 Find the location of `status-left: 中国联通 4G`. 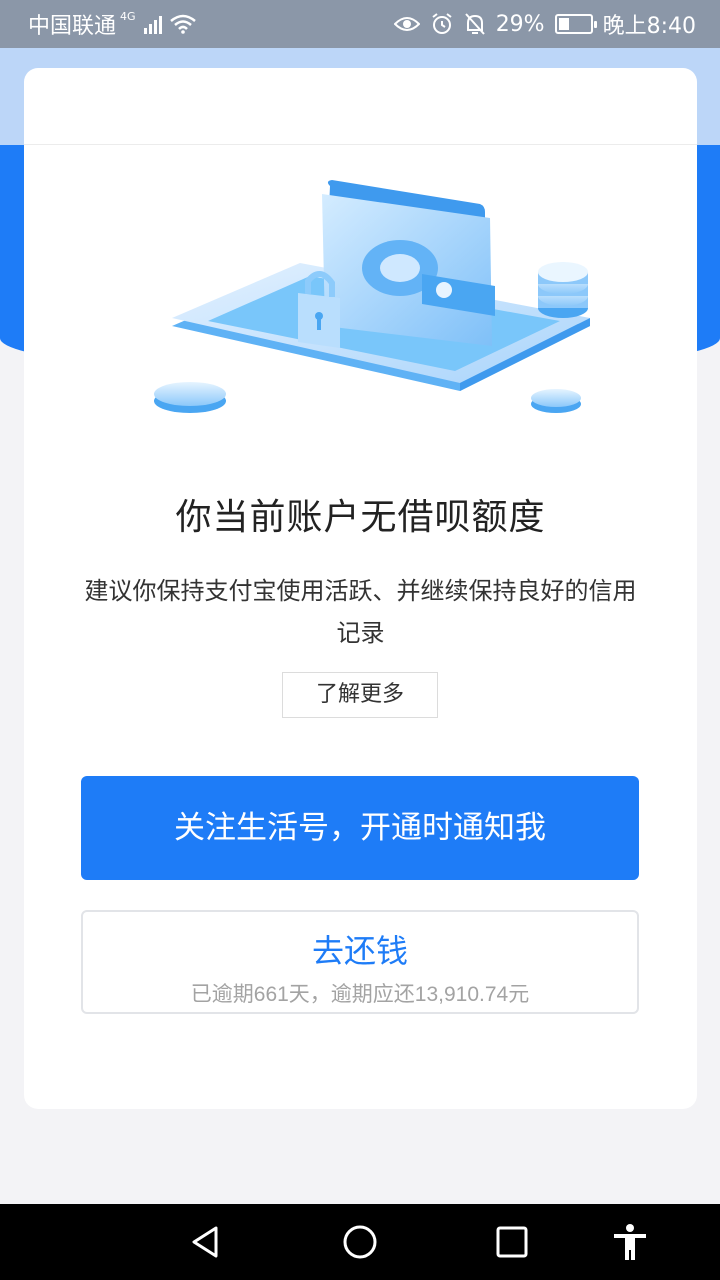

status-left: 中国联通 4G is located at coordinates (112, 24).